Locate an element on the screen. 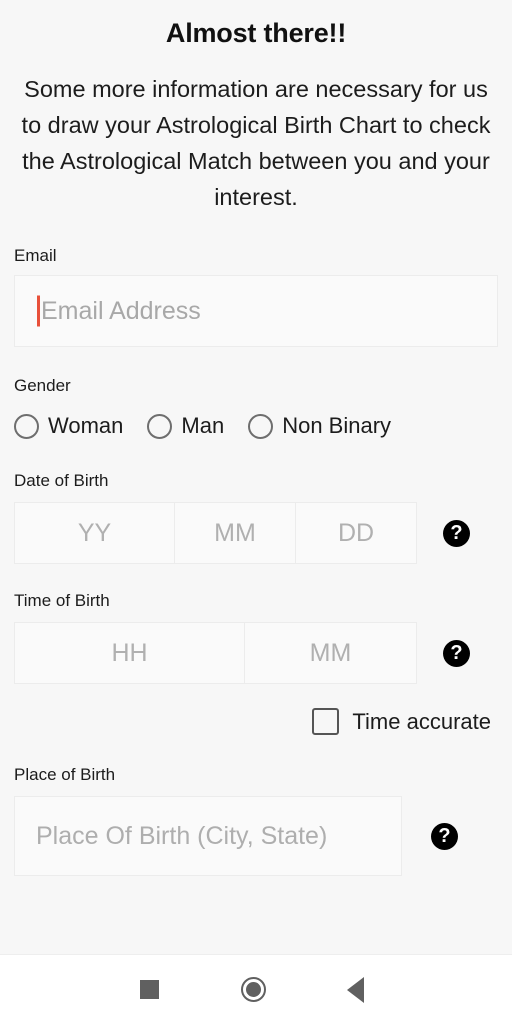 Image resolution: width=512 pixels, height=1025 pixels. dob-month-input: MM is located at coordinates (235, 533).